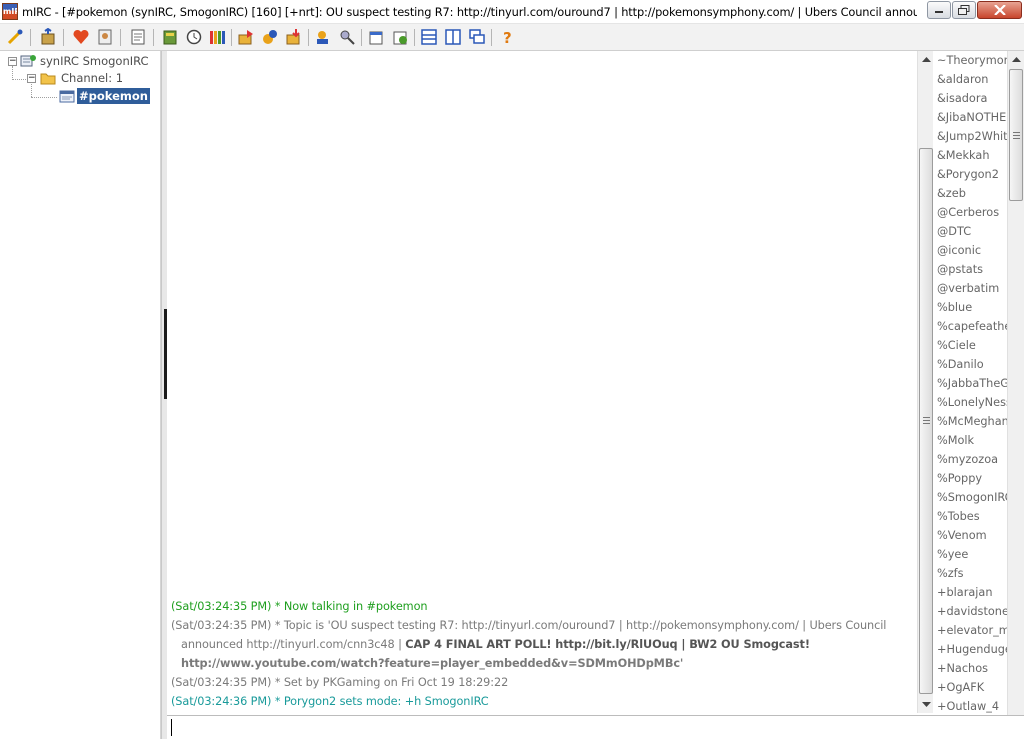 The image size is (1024, 739). I want to click on channel-window-icon, so click(67, 96).